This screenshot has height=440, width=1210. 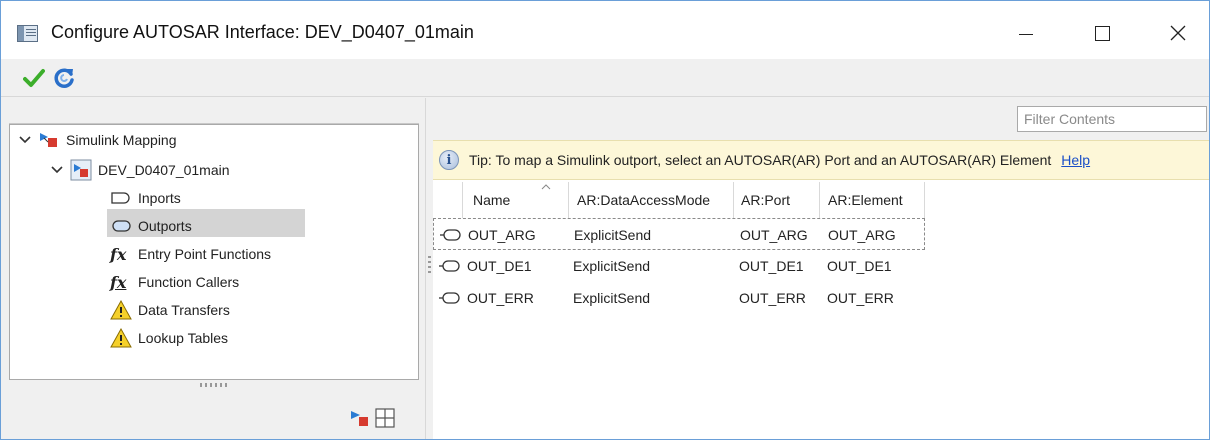 I want to click on cell-name: OUT_ERR, so click(x=500, y=298).